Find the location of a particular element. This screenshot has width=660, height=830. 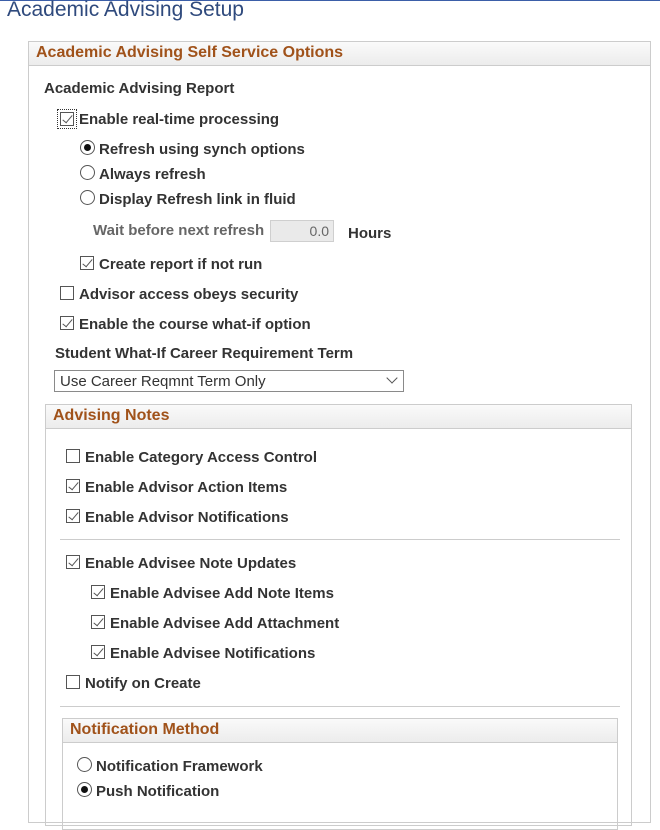

notification-method-header: Notification Method is located at coordinates (340, 731).